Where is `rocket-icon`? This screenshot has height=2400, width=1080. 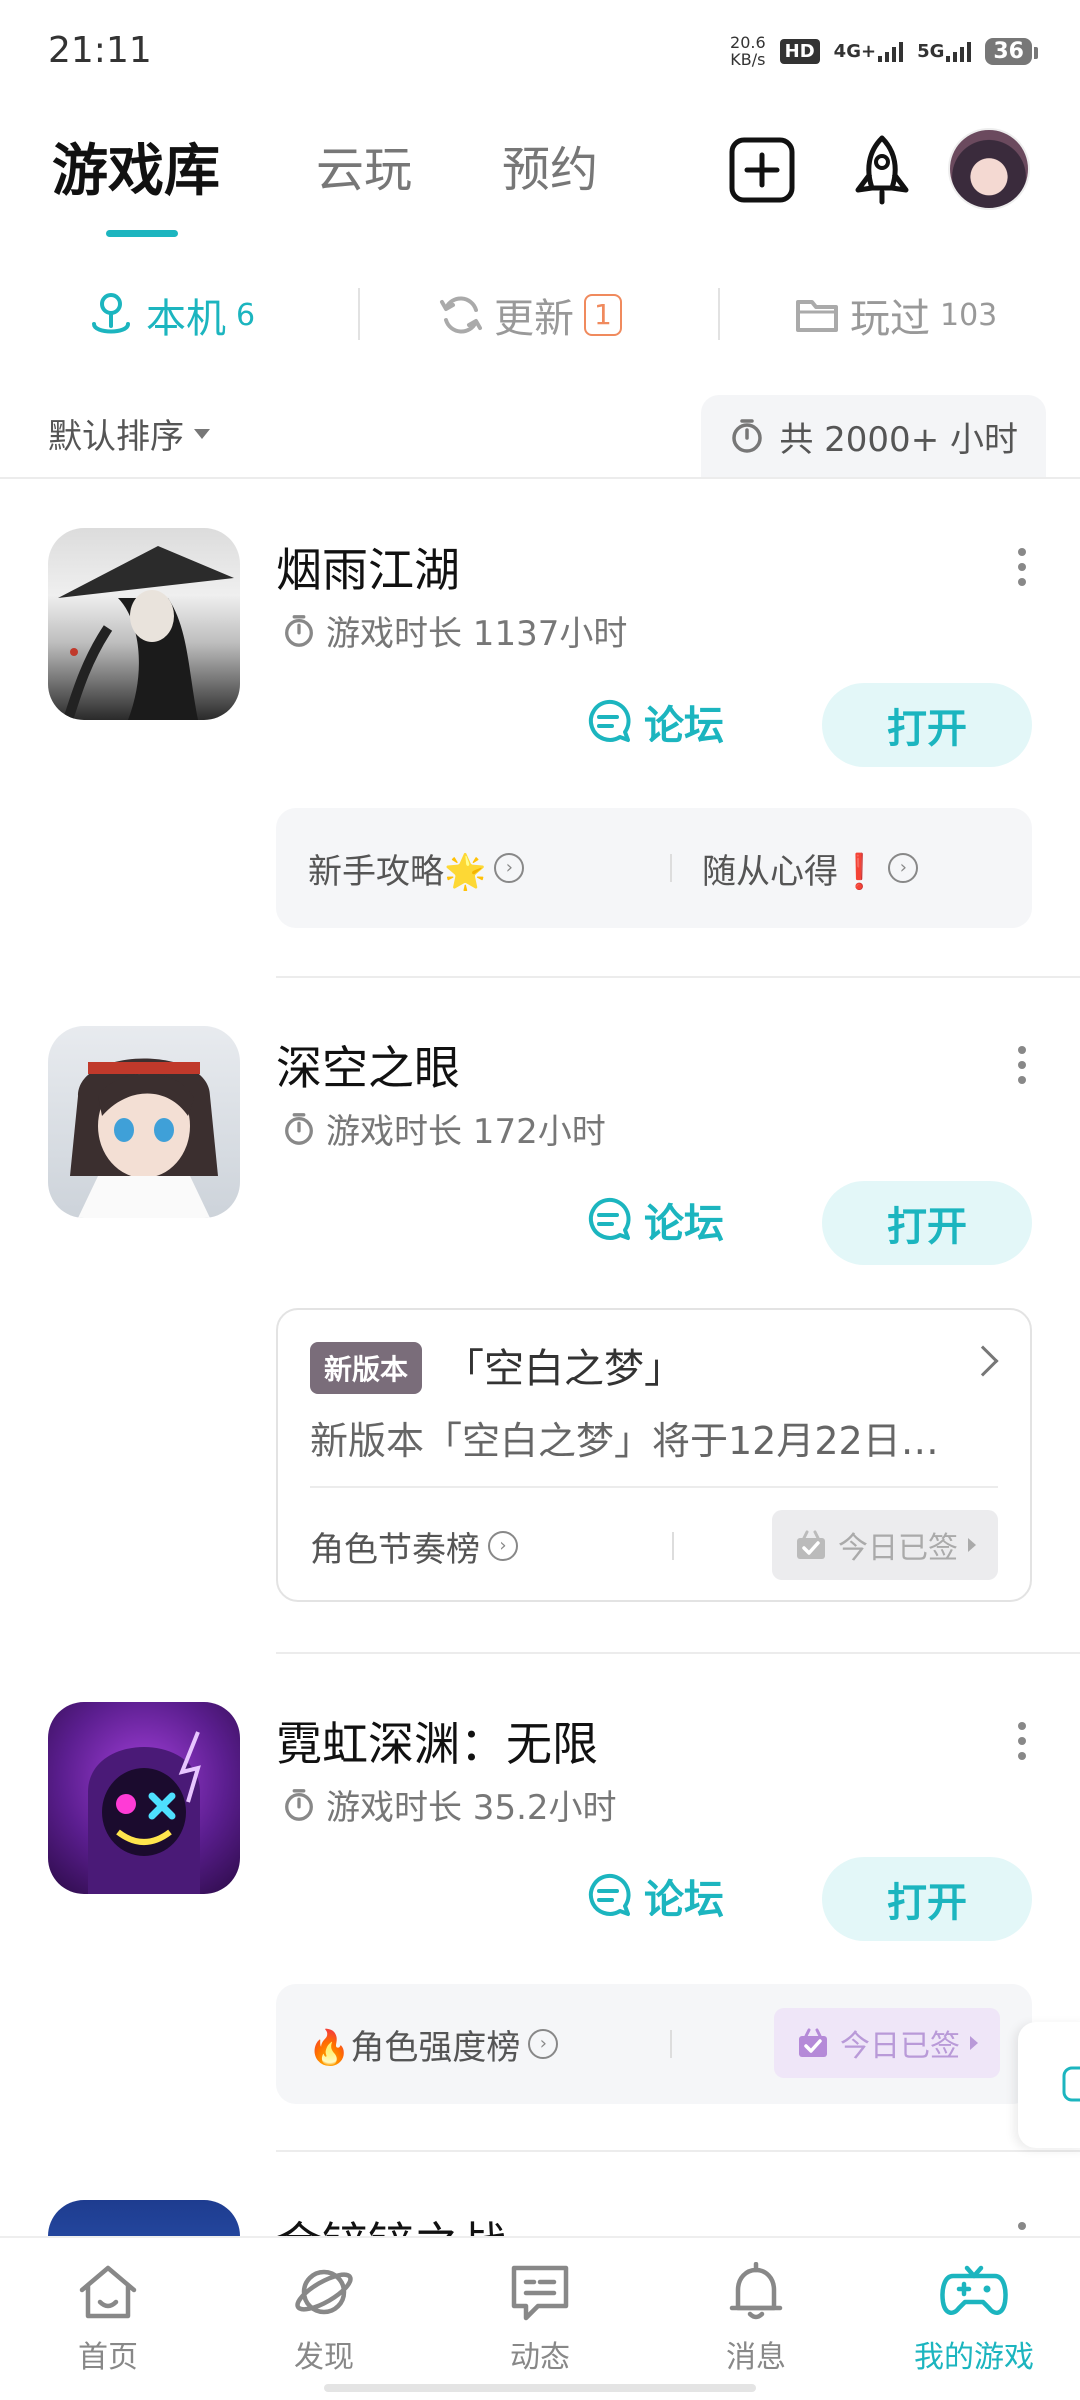
rocket-icon is located at coordinates (882, 170).